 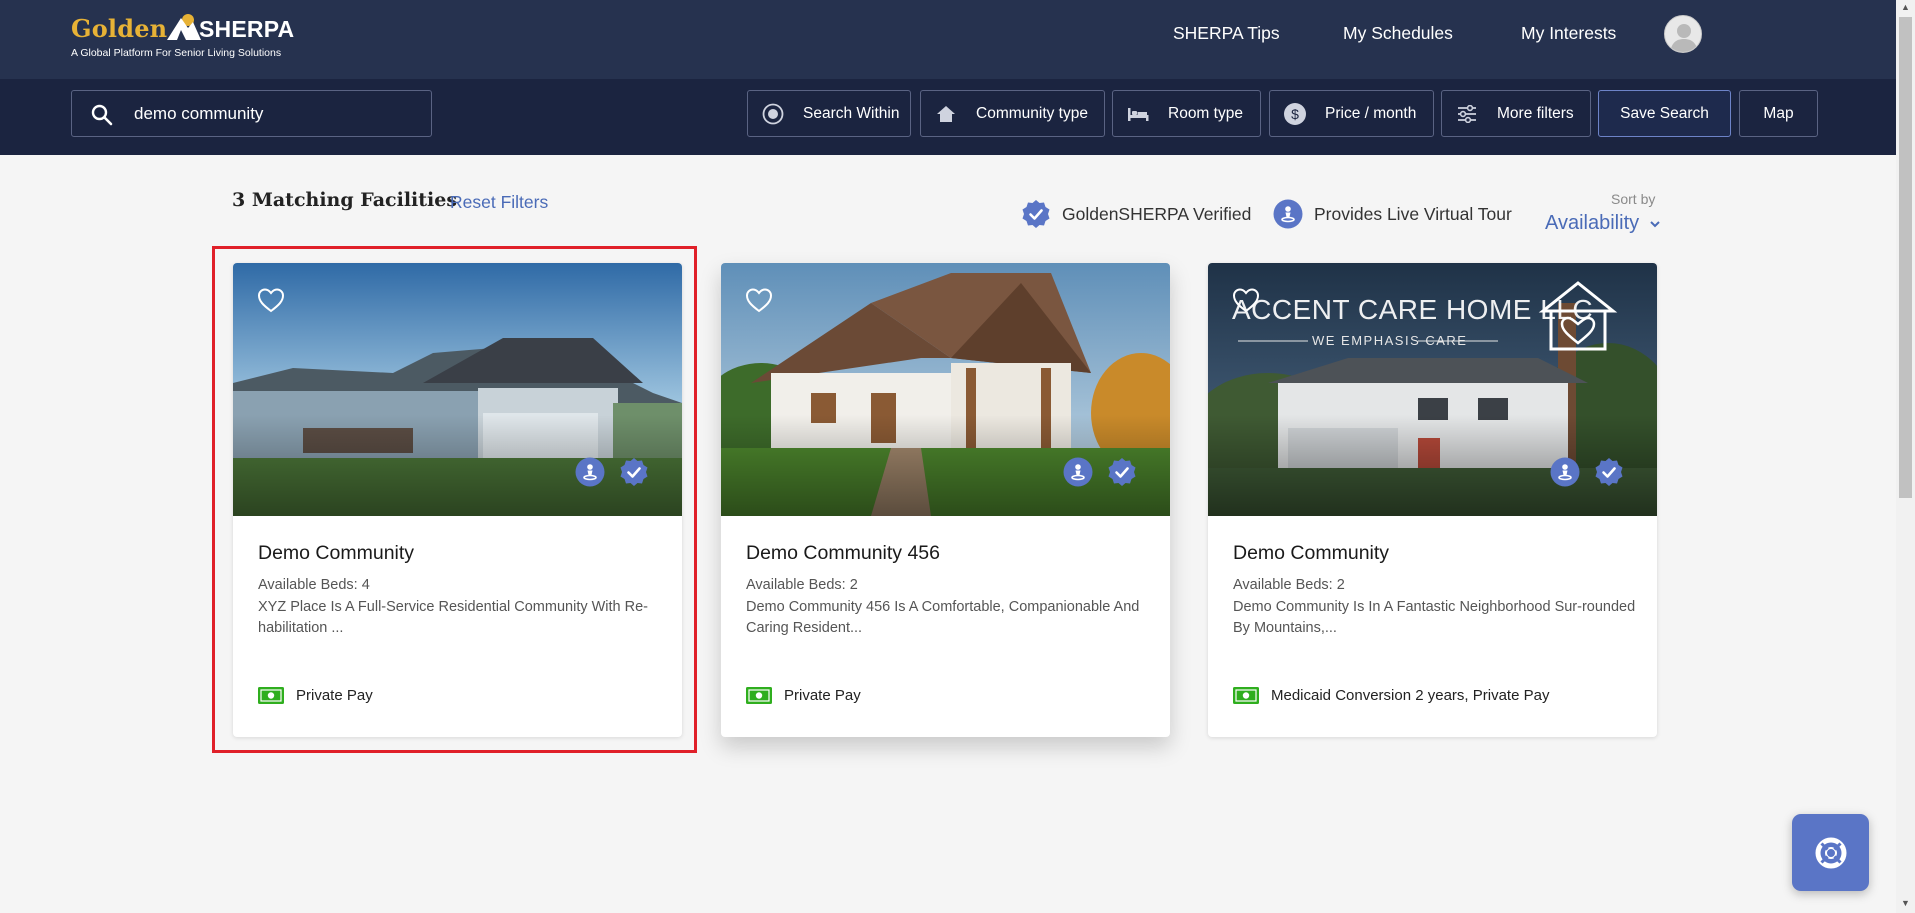 I want to click on logo-sherpa-text: SHERPA, so click(x=247, y=29).